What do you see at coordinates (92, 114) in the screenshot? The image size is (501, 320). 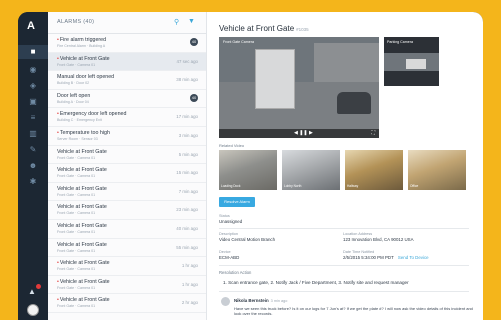 I see `alarm-title: •Emergency door left opened` at bounding box center [92, 114].